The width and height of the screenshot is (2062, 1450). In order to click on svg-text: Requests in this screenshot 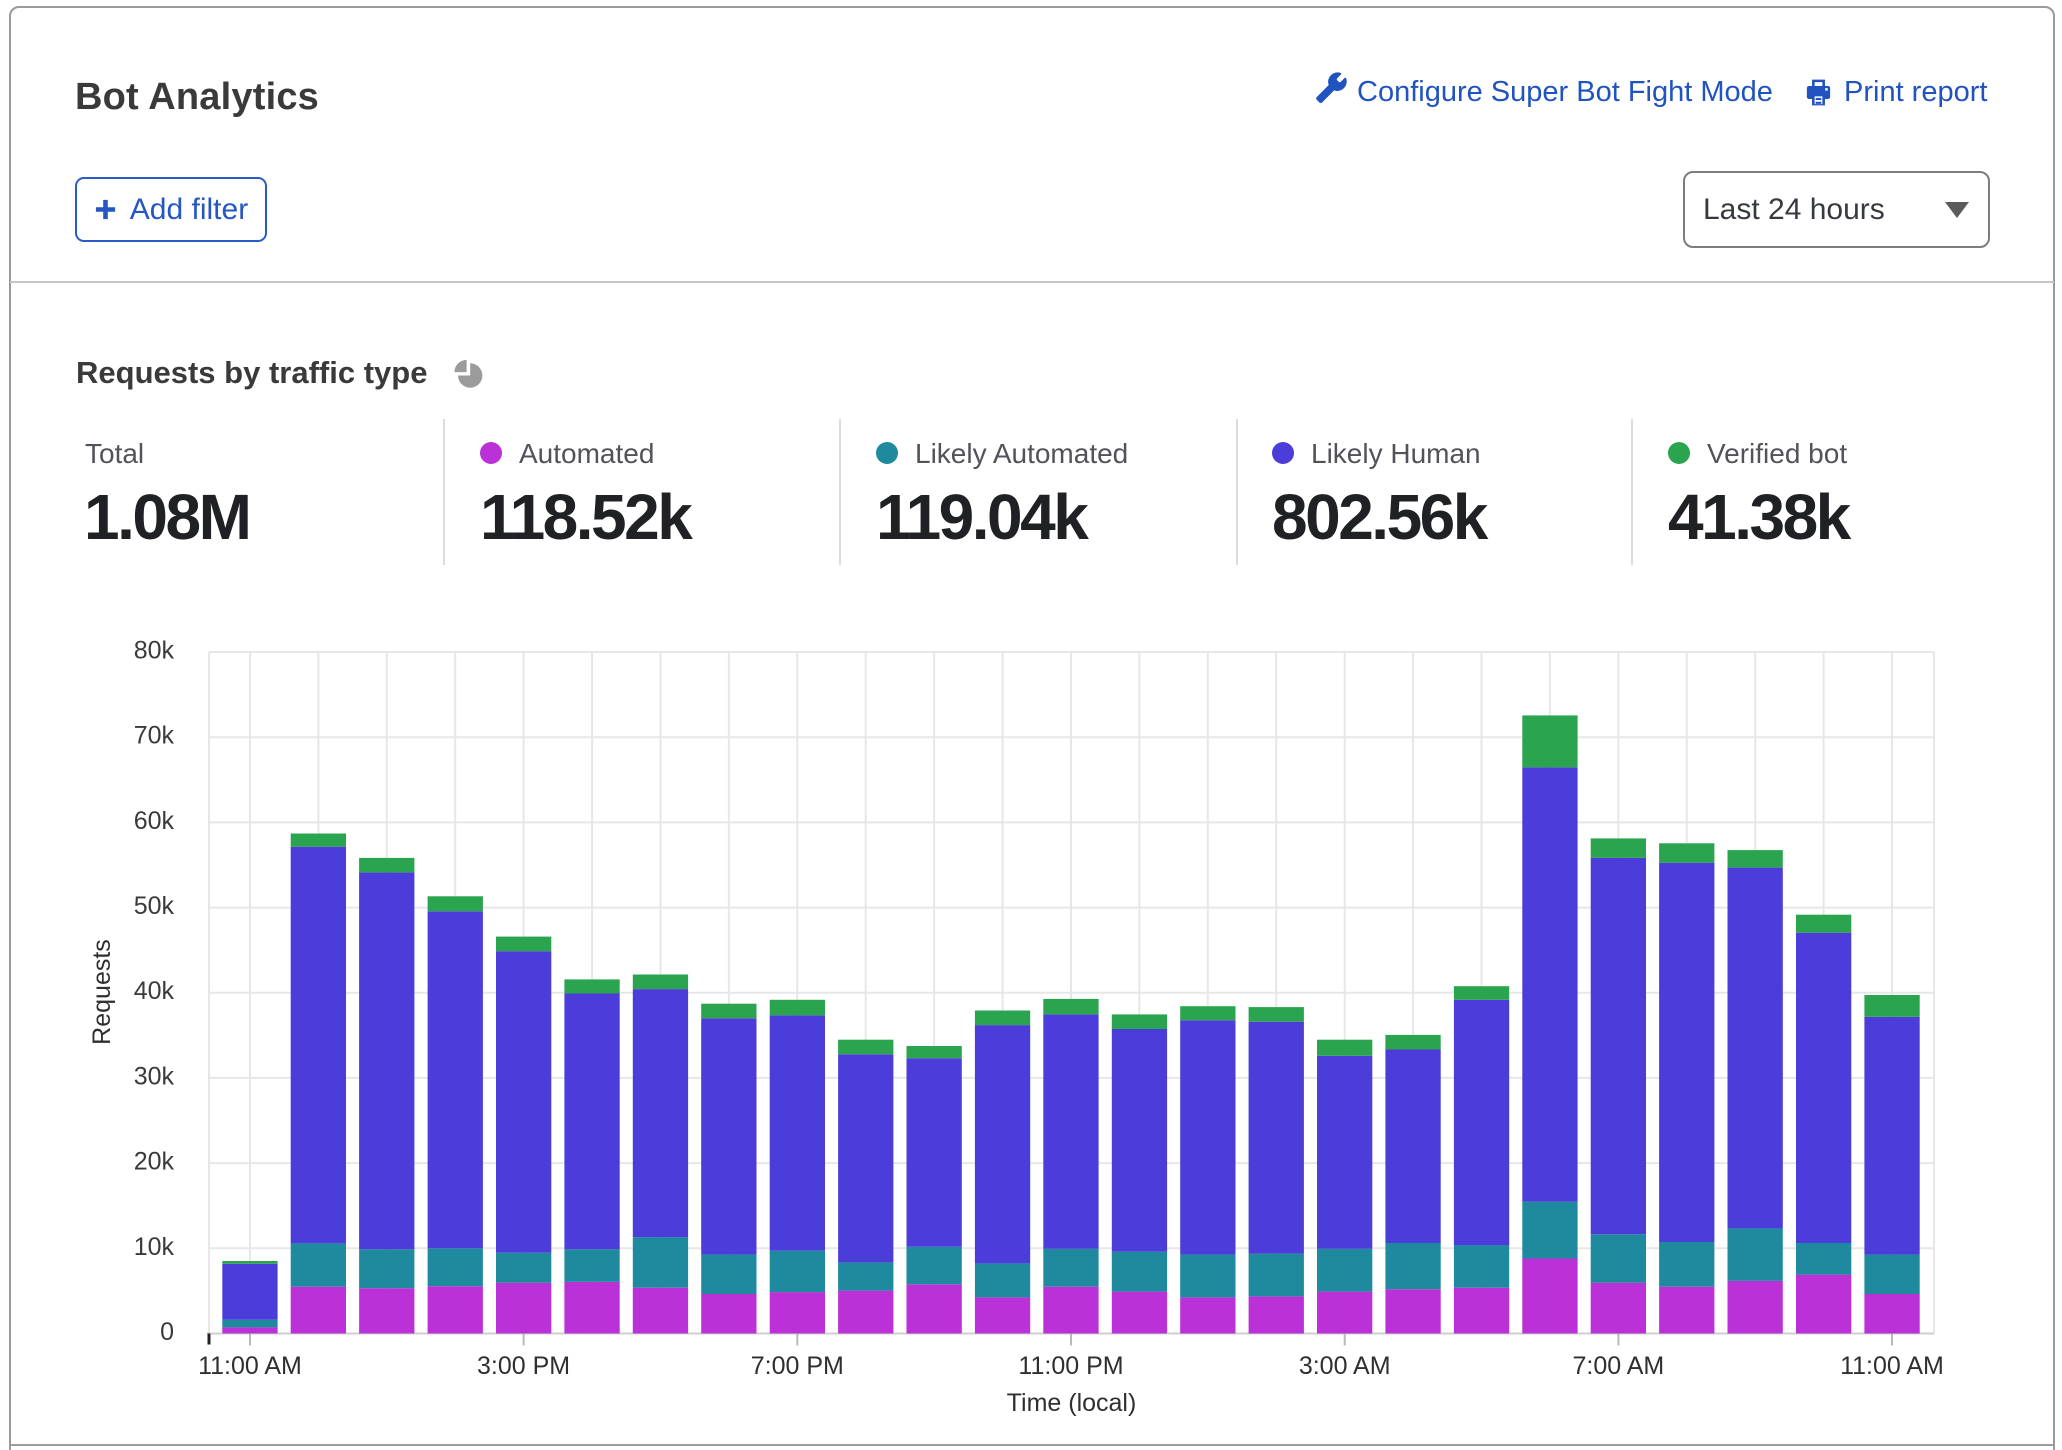, I will do `click(102, 992)`.